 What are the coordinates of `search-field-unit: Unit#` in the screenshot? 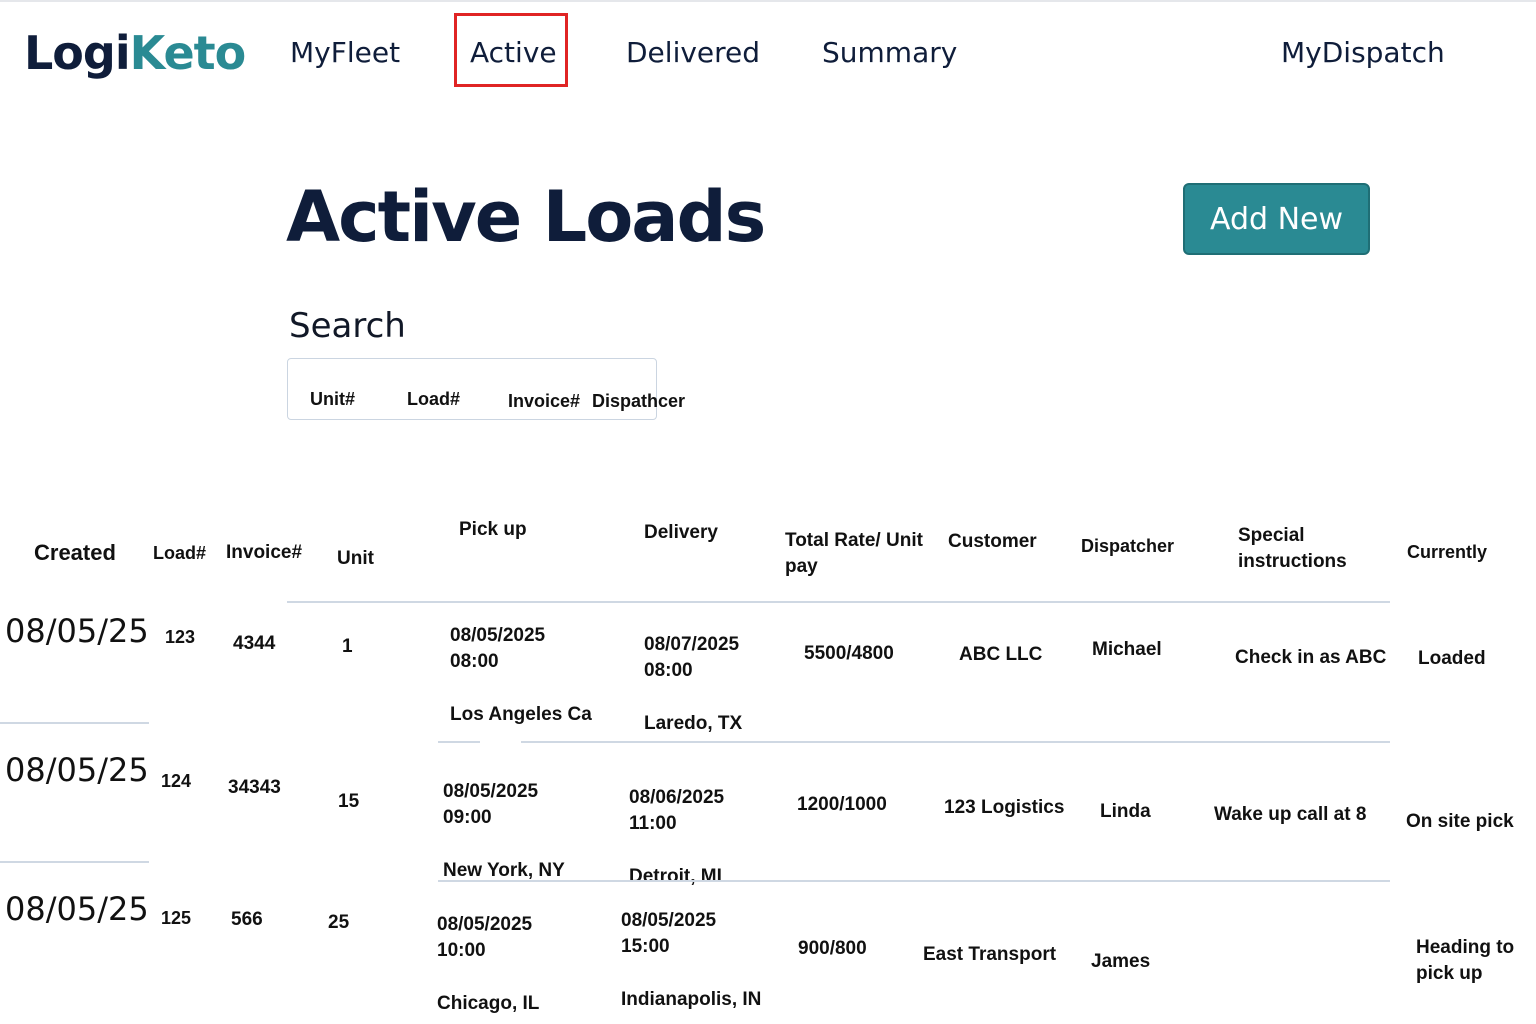 It's located at (332, 399).